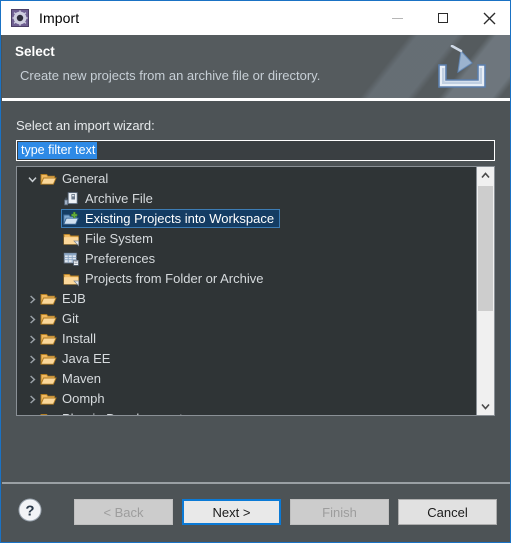 This screenshot has height=543, width=511. Describe the element at coordinates (85, 178) in the screenshot. I see `tree-item-label: General` at that location.